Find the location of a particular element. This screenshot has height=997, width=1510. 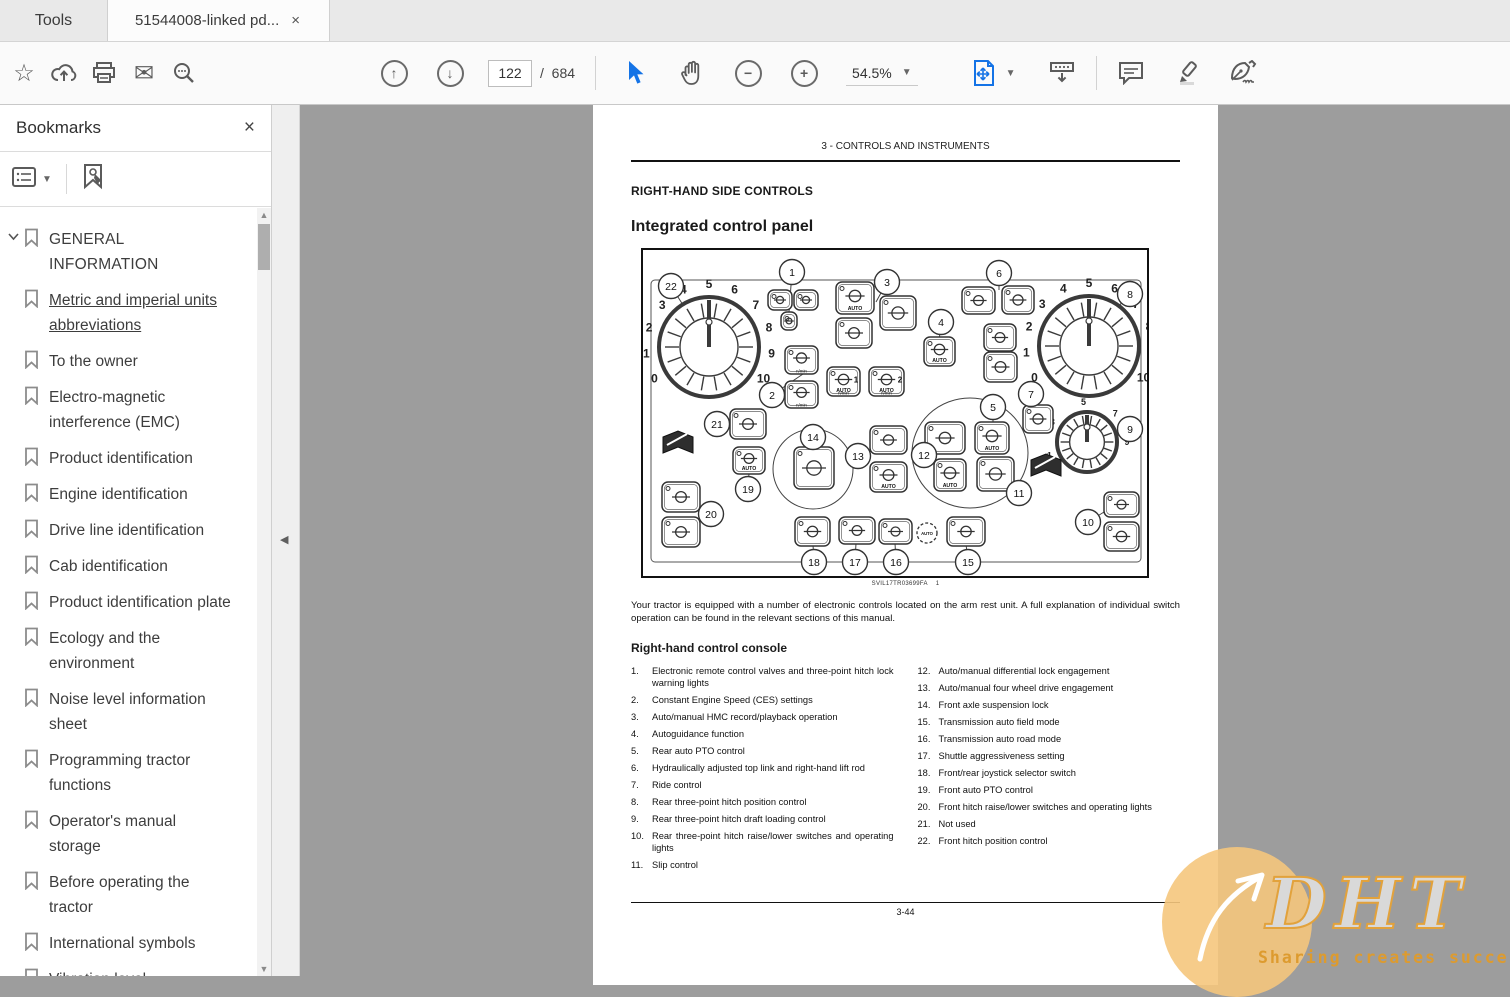

hand-tool-icon is located at coordinates (692, 73).